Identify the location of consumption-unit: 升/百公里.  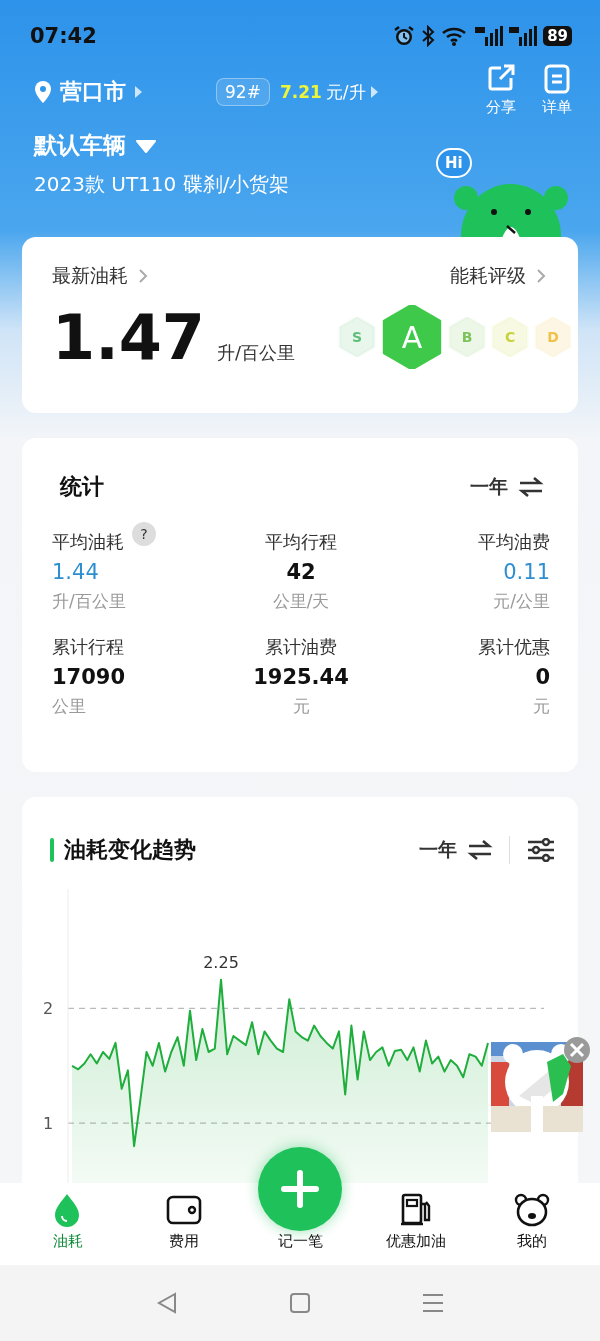
(256, 353).